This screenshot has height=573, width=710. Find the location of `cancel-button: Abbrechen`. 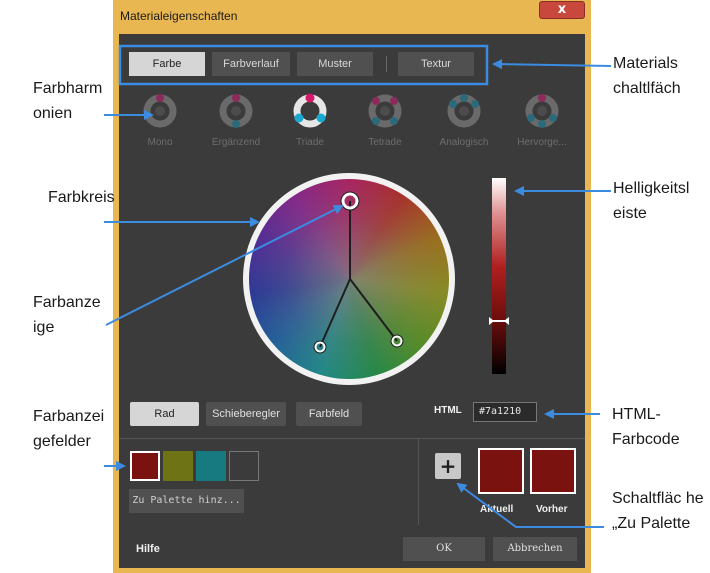

cancel-button: Abbrechen is located at coordinates (535, 549).